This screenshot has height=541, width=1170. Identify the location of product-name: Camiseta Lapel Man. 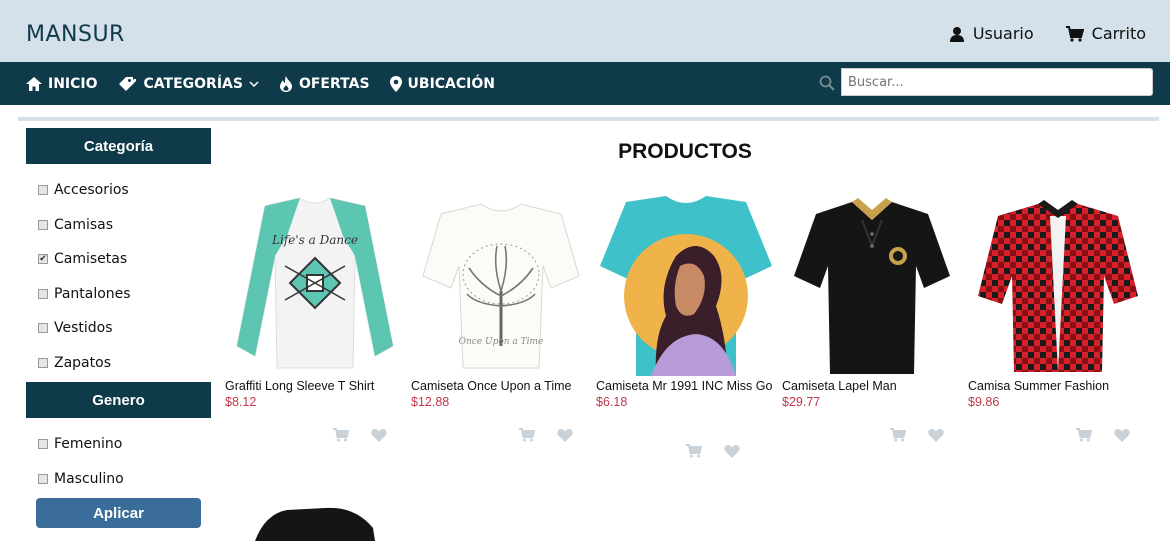
(872, 386).